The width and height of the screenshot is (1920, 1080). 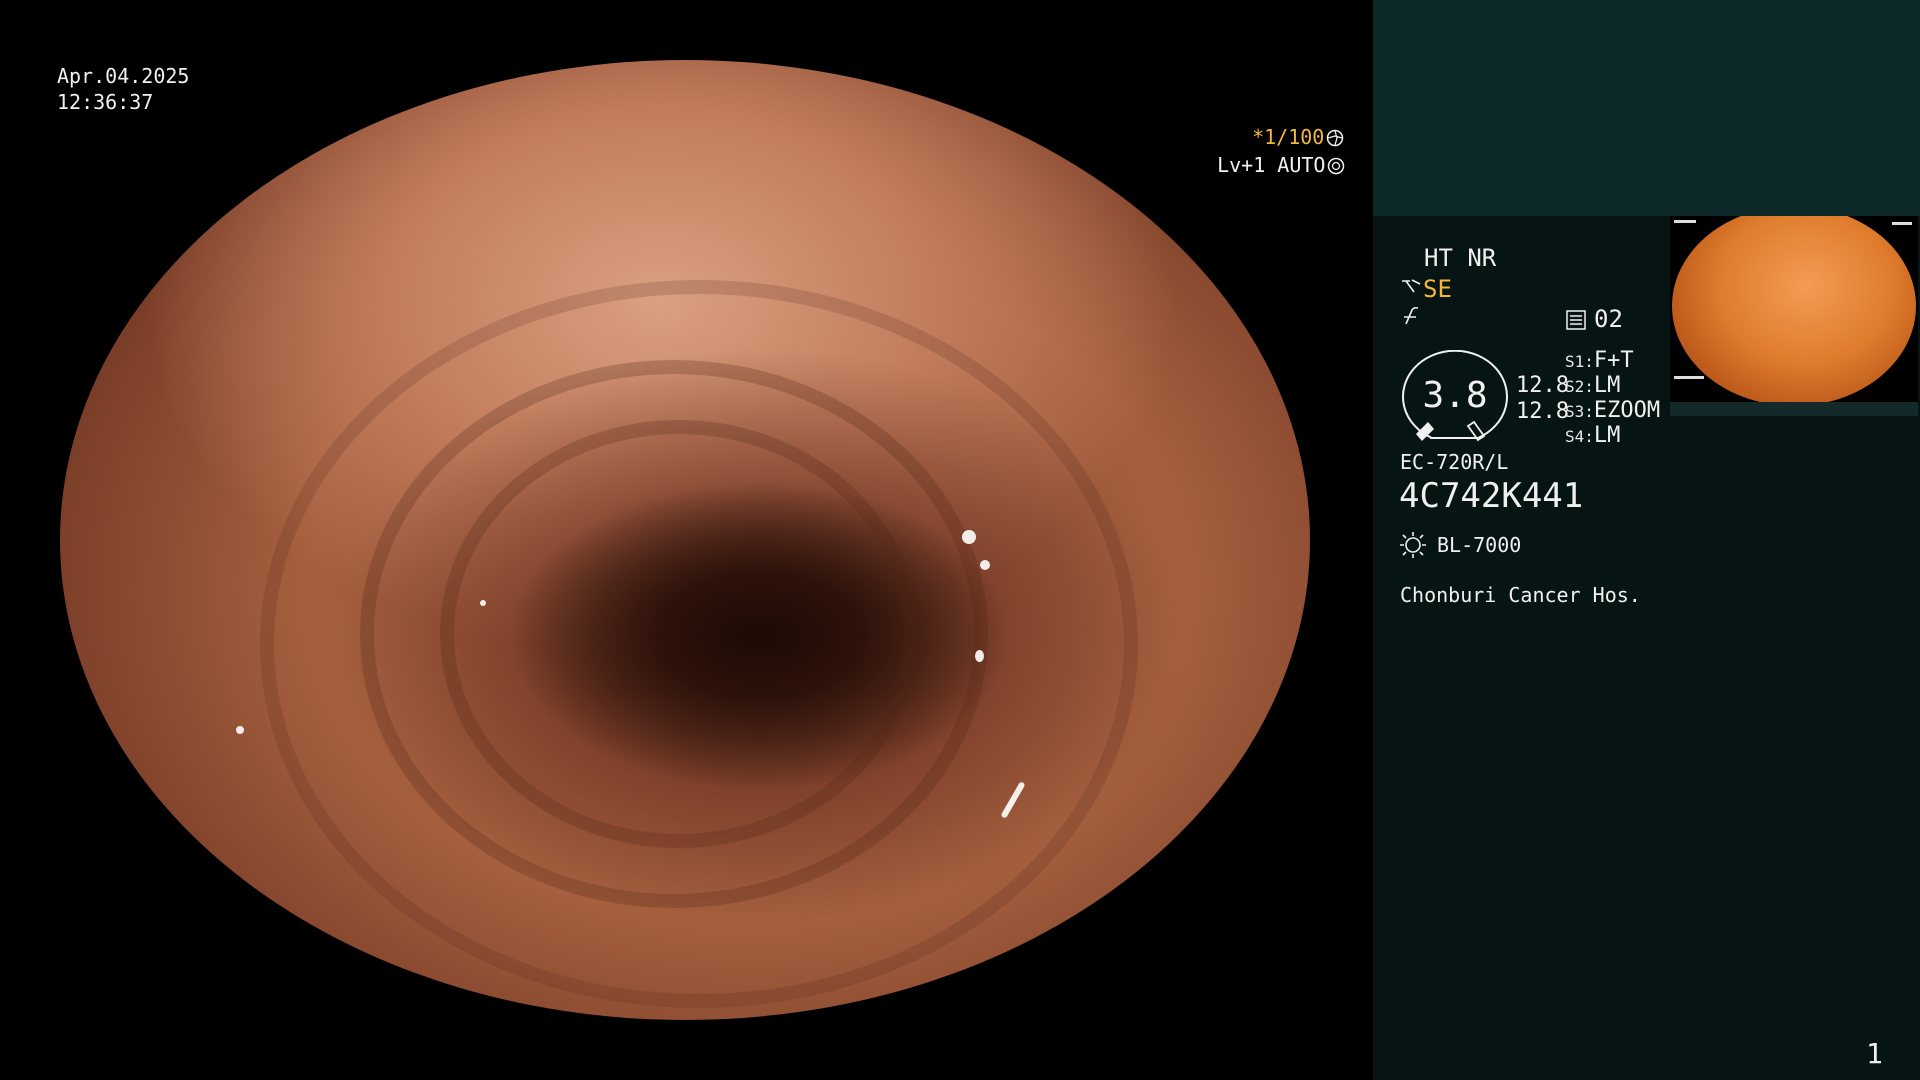 I want to click on preset-number: 02, so click(x=1608, y=319).